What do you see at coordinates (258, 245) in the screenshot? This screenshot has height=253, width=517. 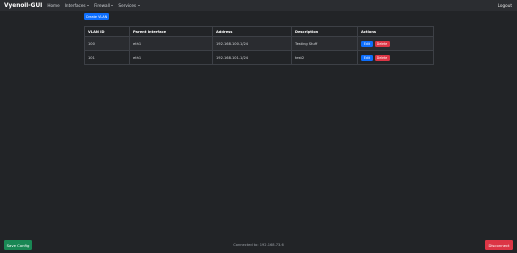 I see `connection-status: Connected to: 192.168.73.6` at bounding box center [258, 245].